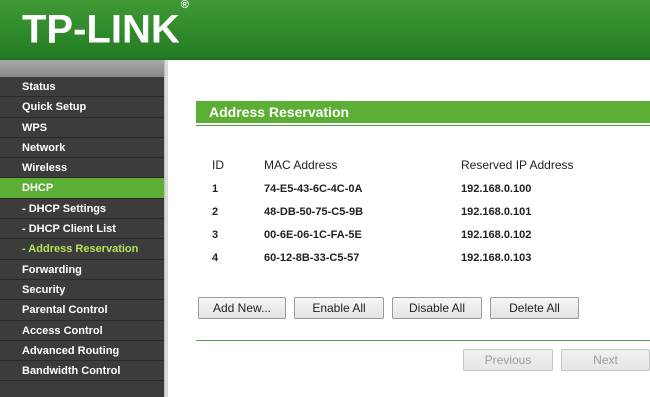 This screenshot has width=650, height=397. I want to click on title-underline, so click(423, 125).